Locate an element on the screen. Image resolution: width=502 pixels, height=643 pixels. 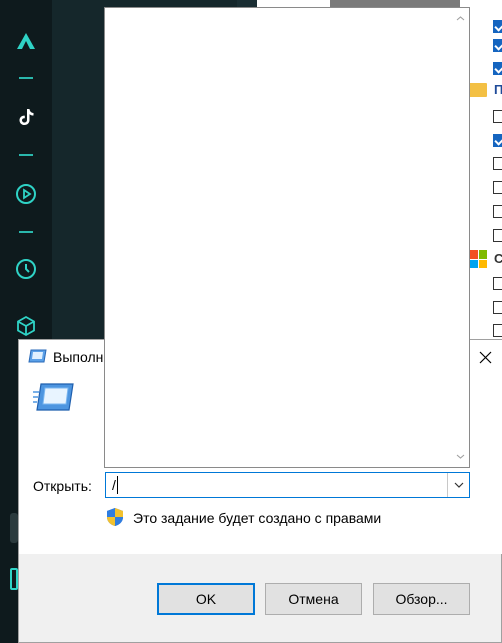
folder-label: П is located at coordinates (498, 89).